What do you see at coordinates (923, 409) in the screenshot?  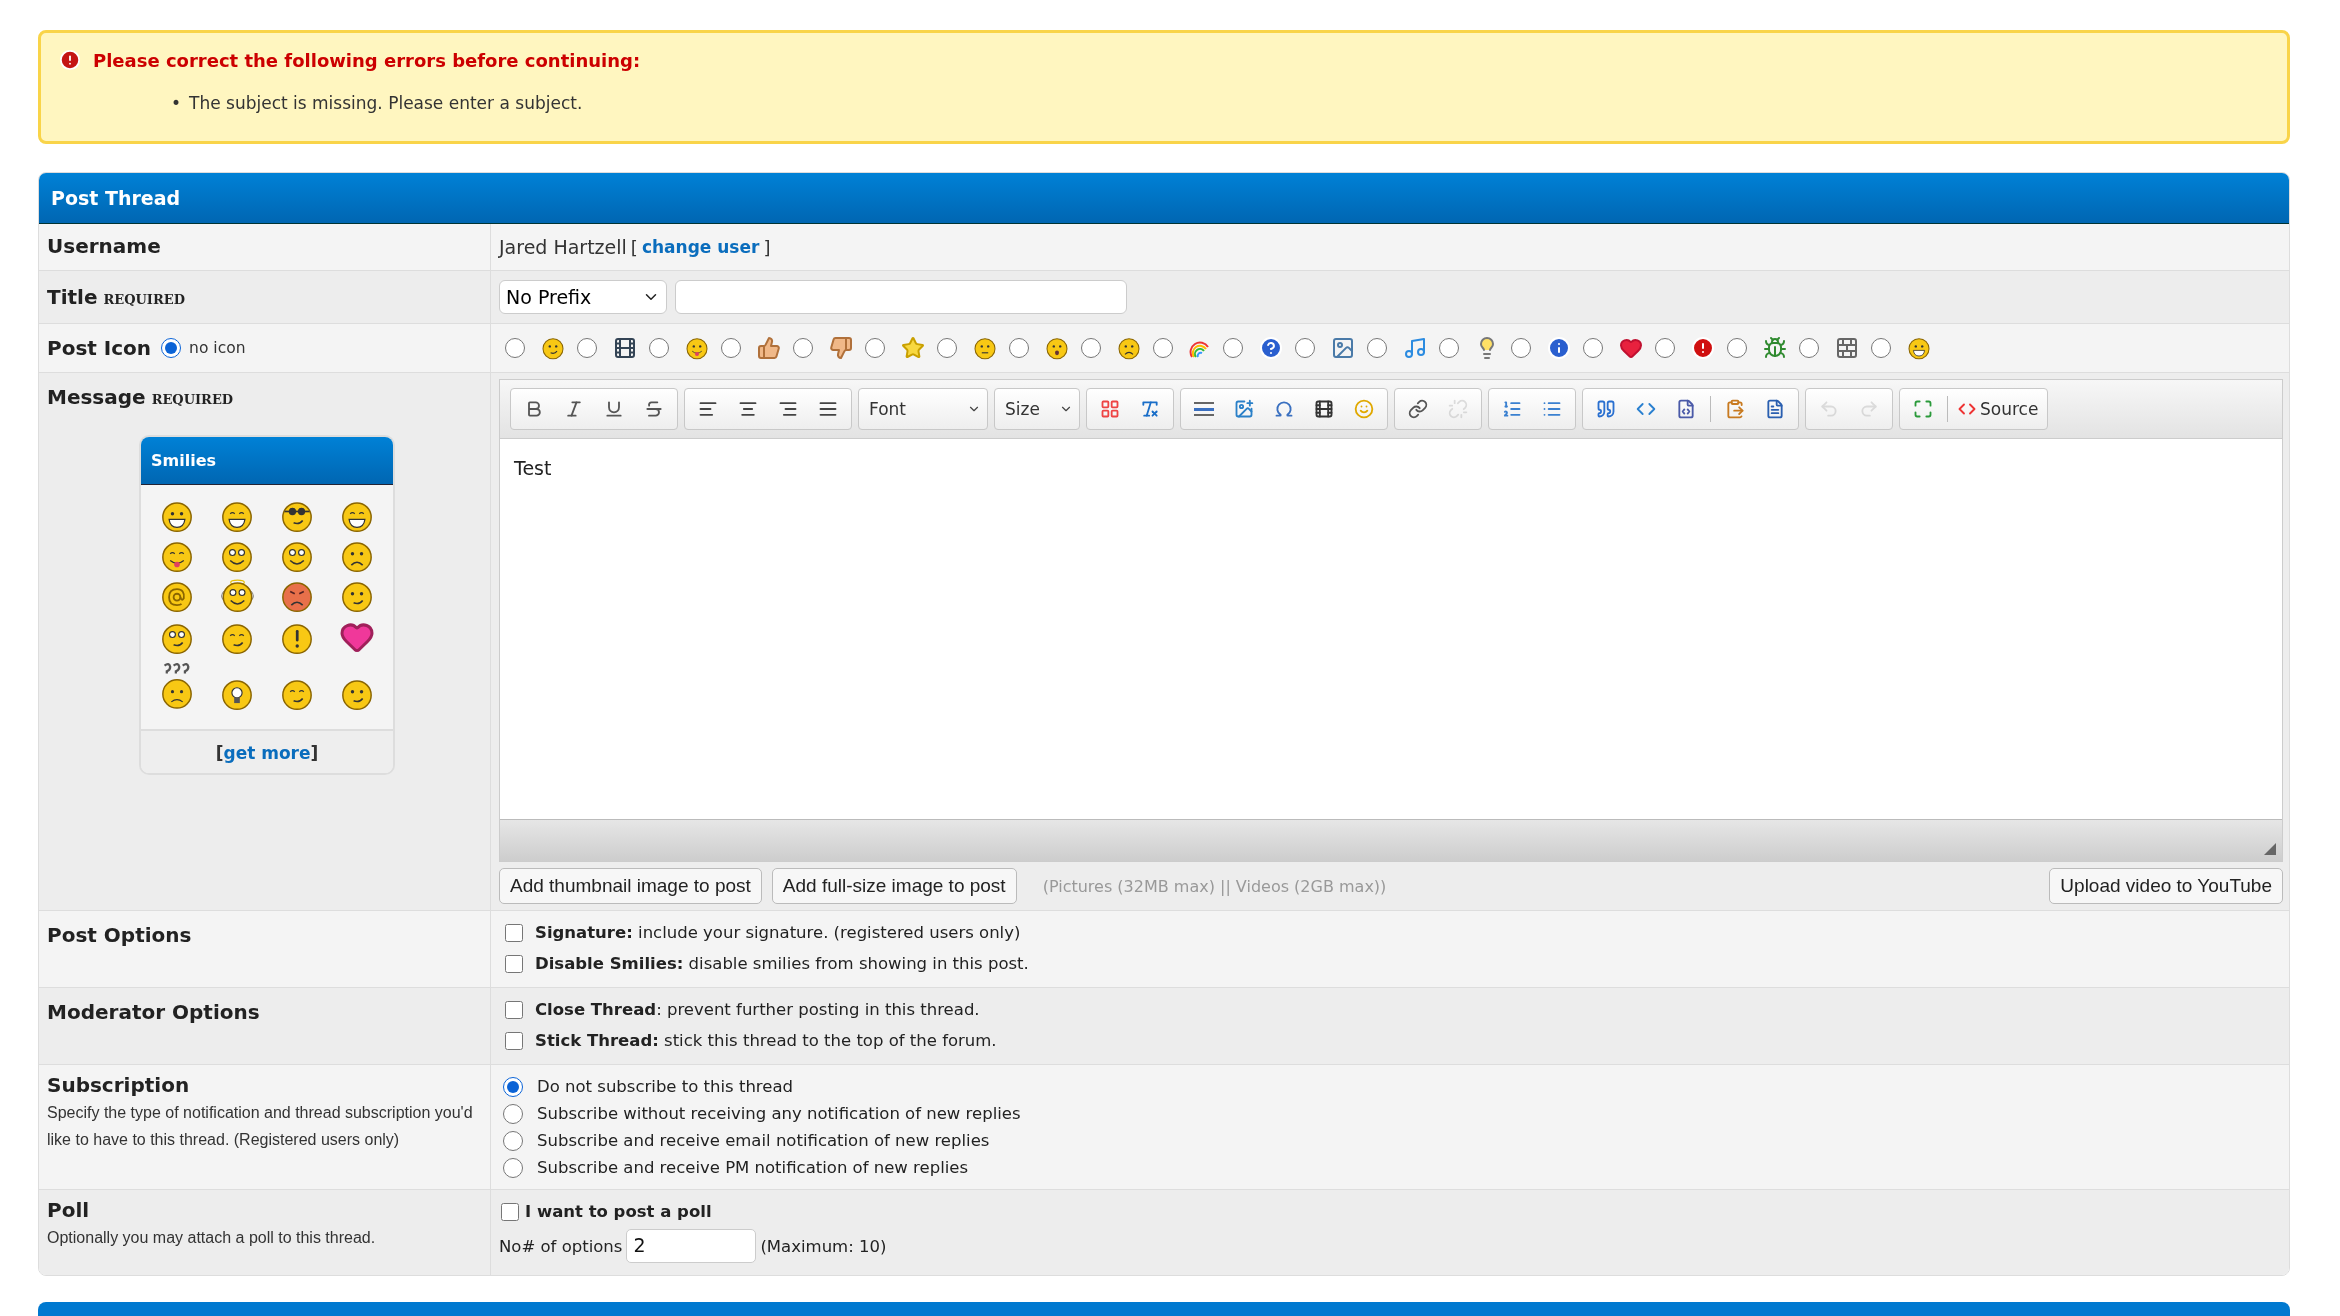 I see `font-dropdown: Font` at bounding box center [923, 409].